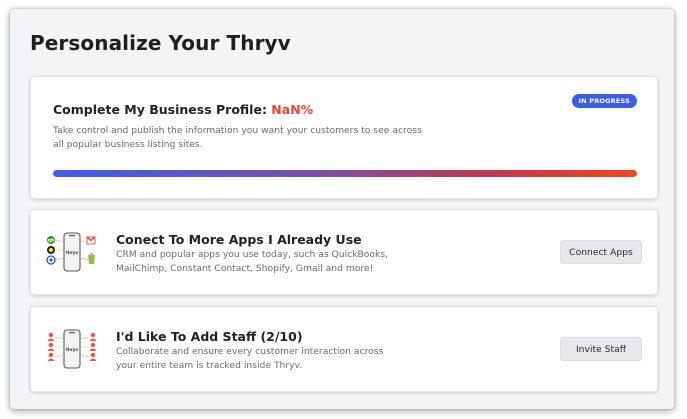 The height and width of the screenshot is (419, 687). I want to click on add-staff-title: I'd Like To Add Staff (2/10), so click(209, 336).